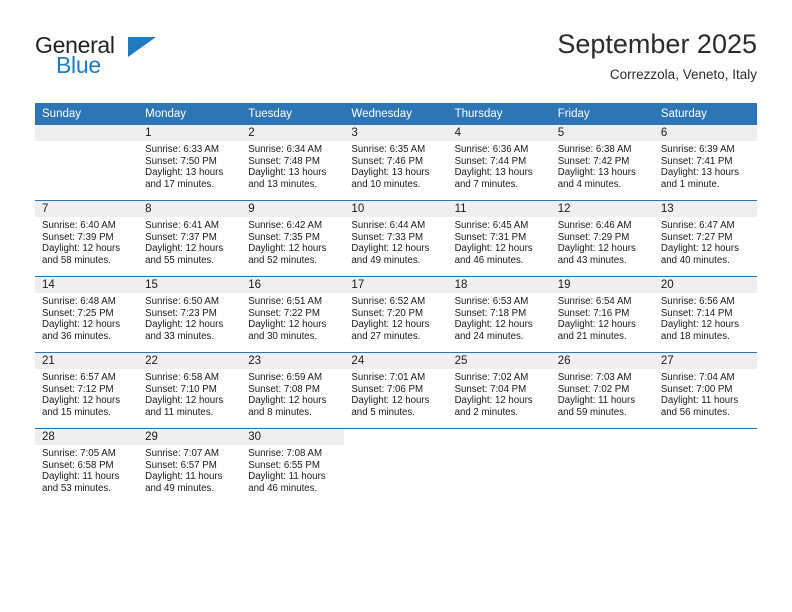 The height and width of the screenshot is (612, 792). Describe the element at coordinates (594, 225) in the screenshot. I see `sunrise-text: Sunrise: 6:46 AM` at that location.